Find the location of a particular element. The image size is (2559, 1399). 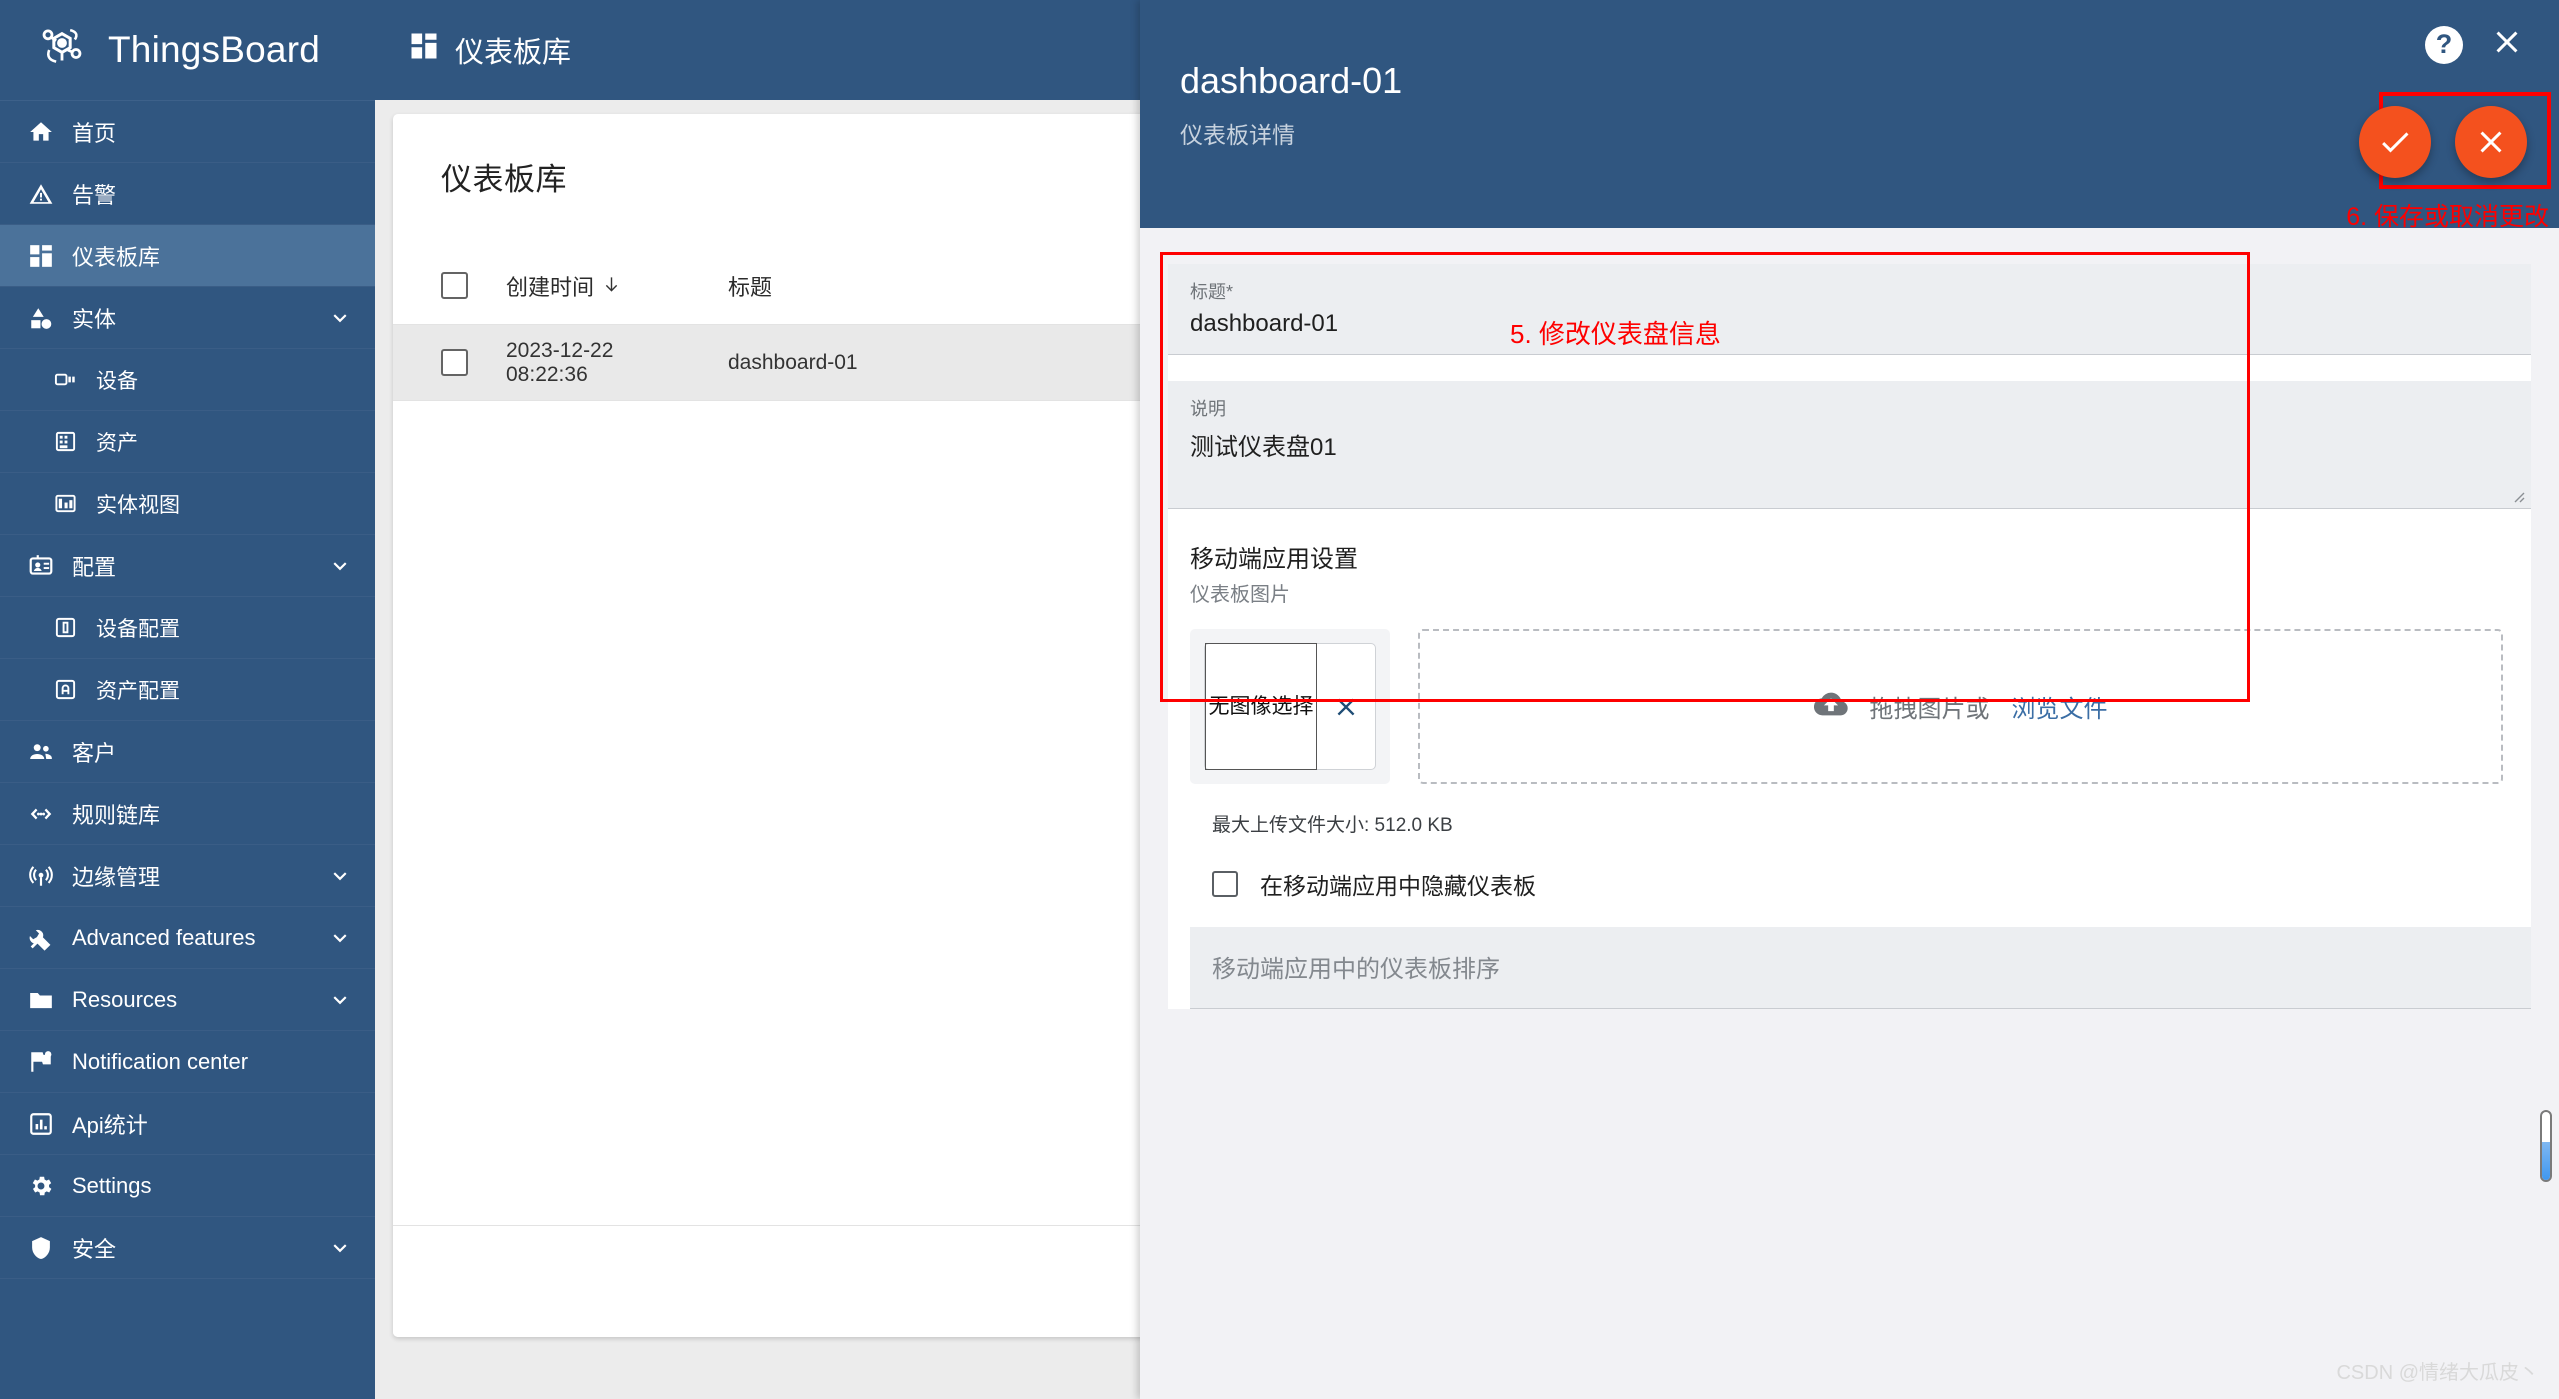

column-header-title: 标题 is located at coordinates (750, 286).